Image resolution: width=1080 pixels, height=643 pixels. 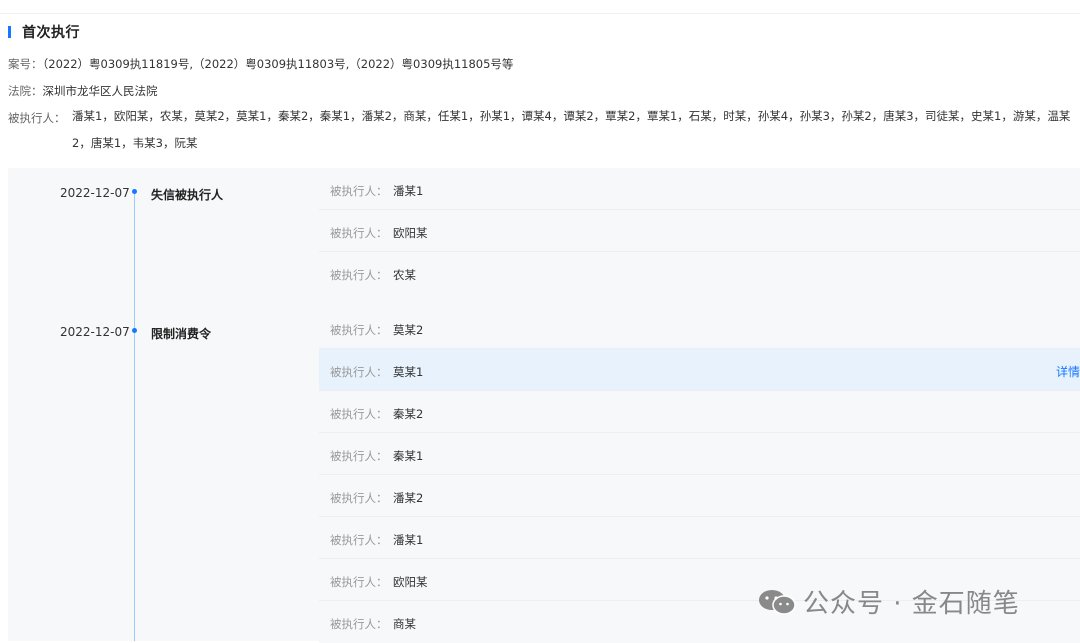 What do you see at coordinates (25, 91) in the screenshot?
I see `court-label: 法院：` at bounding box center [25, 91].